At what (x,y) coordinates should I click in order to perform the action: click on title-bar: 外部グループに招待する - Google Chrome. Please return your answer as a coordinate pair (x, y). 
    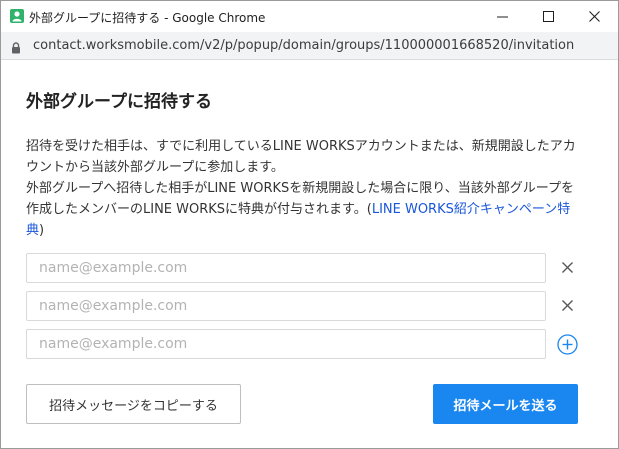
    Looking at the image, I should click on (309, 16).